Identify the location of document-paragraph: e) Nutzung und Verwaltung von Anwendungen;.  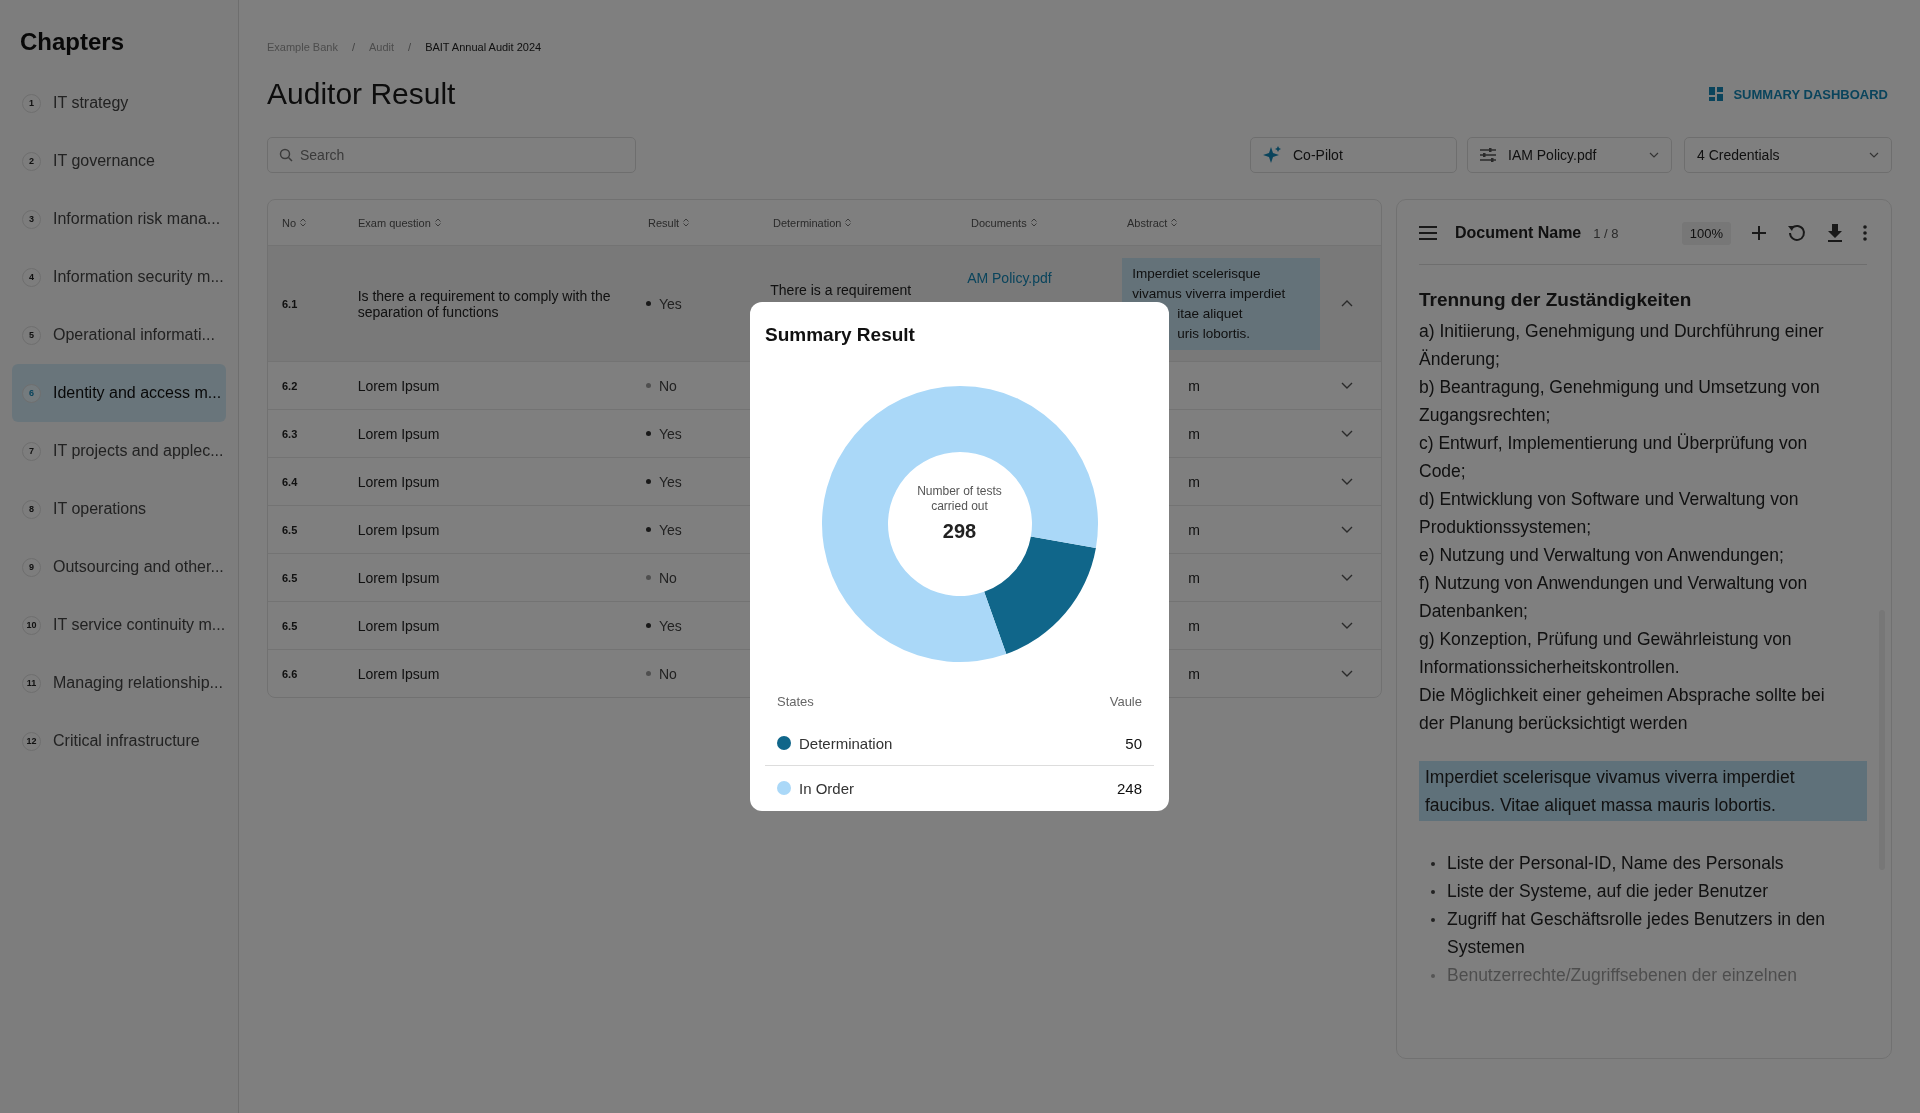
(1602, 555).